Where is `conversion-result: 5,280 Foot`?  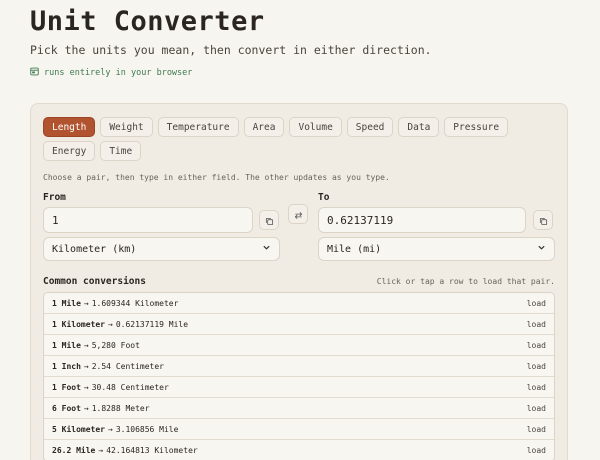 conversion-result: 5,280 Foot is located at coordinates (115, 345).